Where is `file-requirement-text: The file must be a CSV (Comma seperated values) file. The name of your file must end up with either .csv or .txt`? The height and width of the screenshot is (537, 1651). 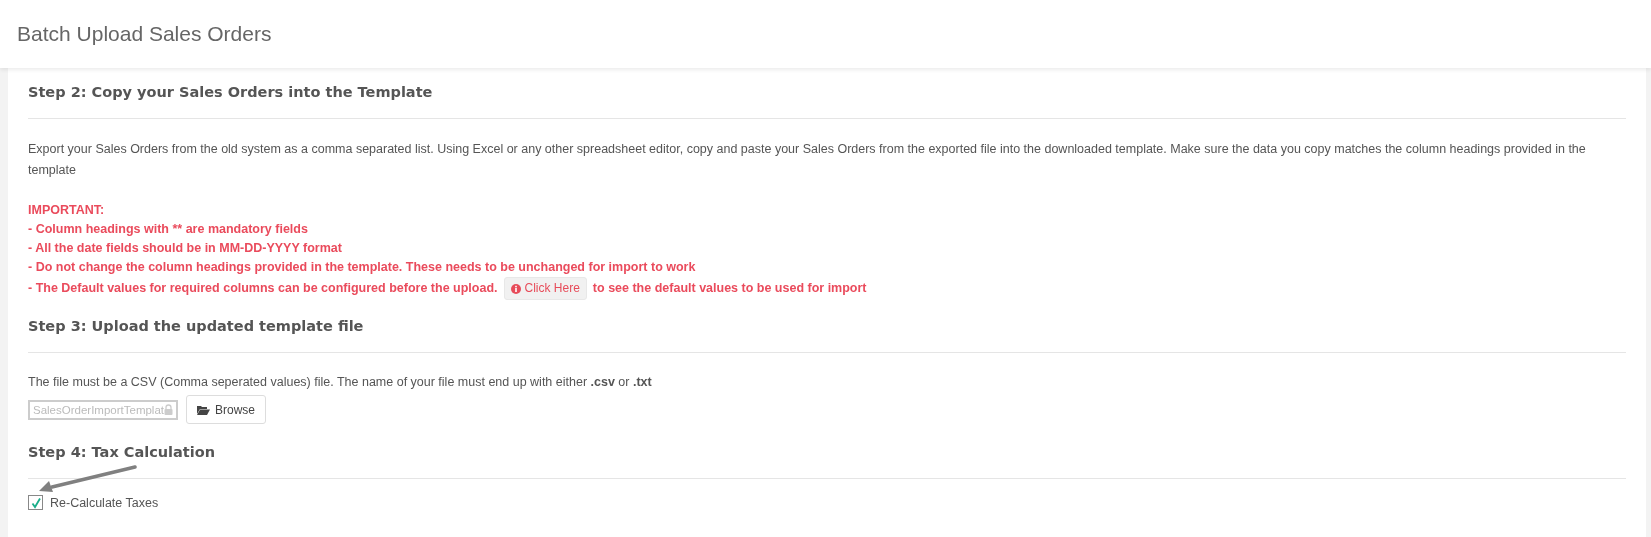
file-requirement-text: The file must be a CSV (Comma seperated values) file. The name of your file must end up with either .csv or .txt is located at coordinates (340, 382).